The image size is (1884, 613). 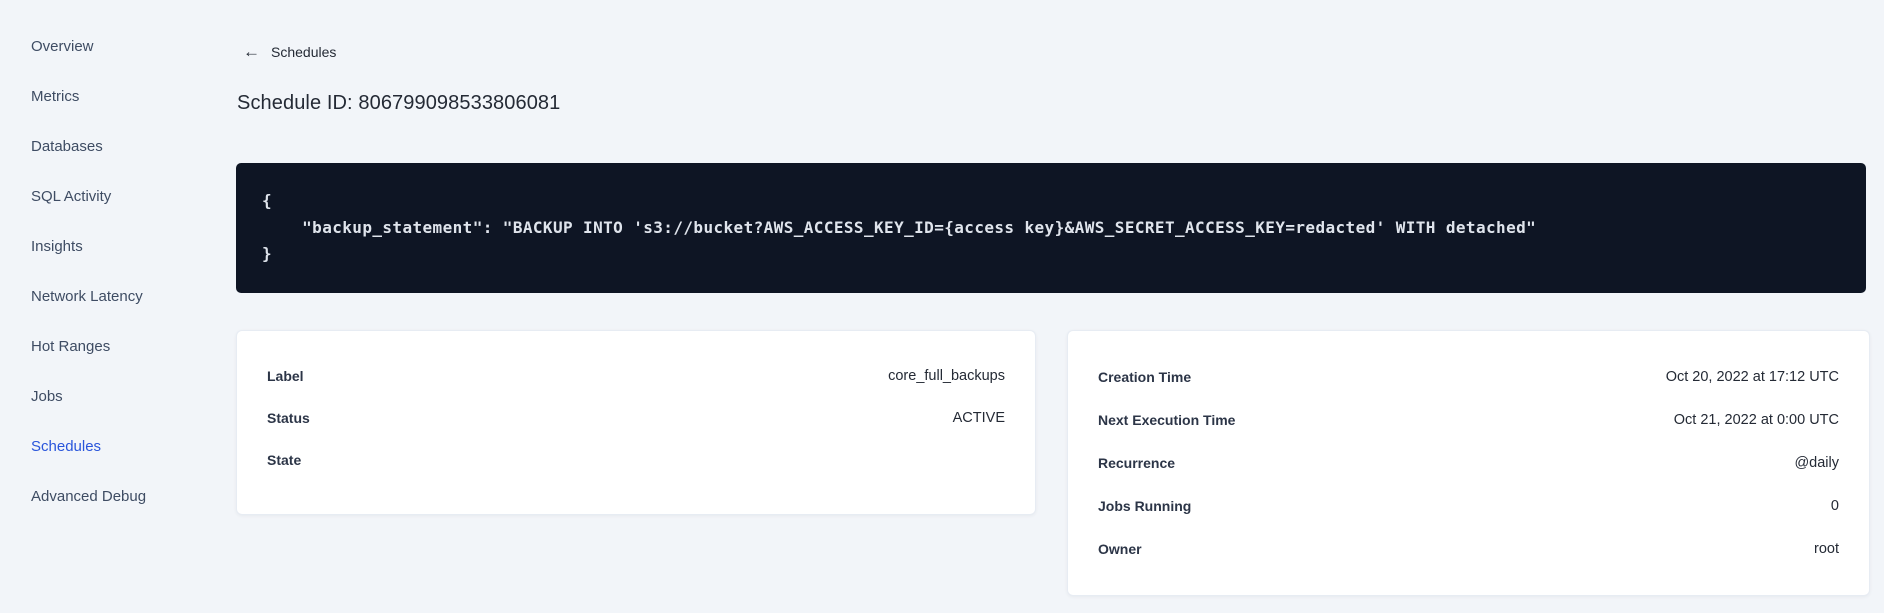 What do you see at coordinates (399, 103) in the screenshot?
I see `page-title: Schedule ID: 806799098533806081` at bounding box center [399, 103].